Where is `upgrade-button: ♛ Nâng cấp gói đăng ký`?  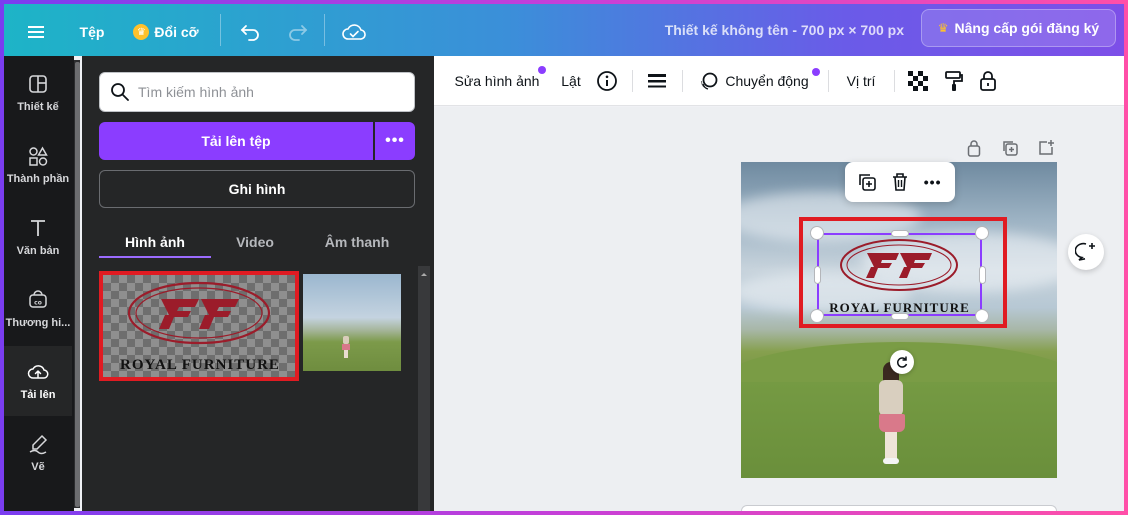
upgrade-button: ♛ Nâng cấp gói đăng ký is located at coordinates (1018, 28).